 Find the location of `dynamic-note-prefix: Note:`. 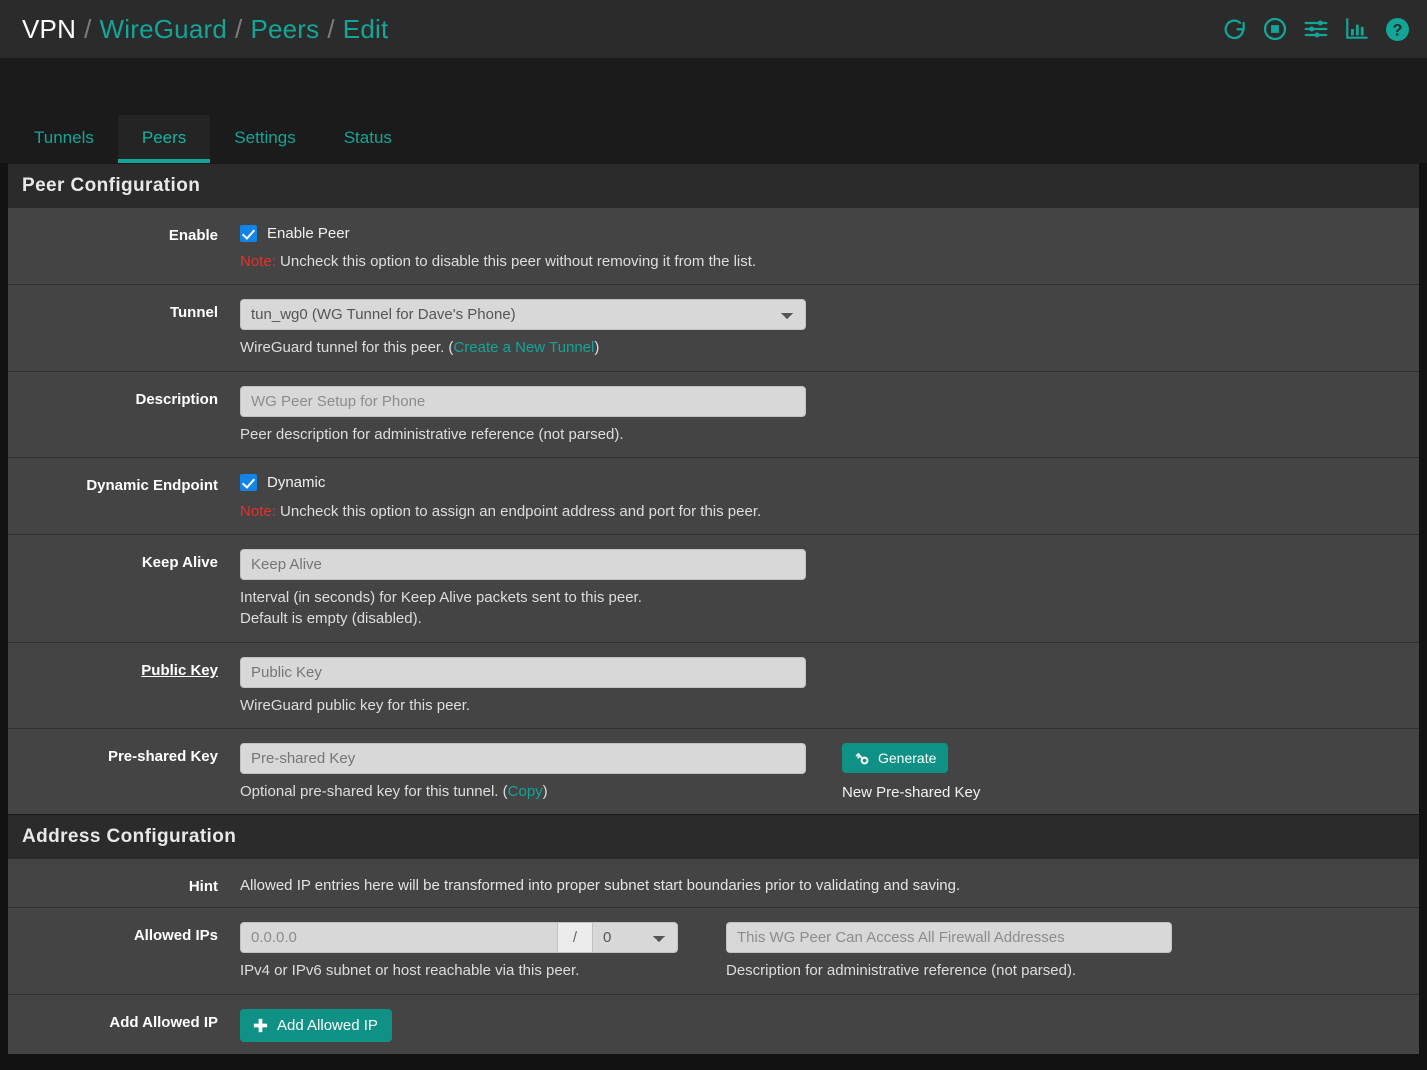

dynamic-note-prefix: Note: is located at coordinates (258, 511).